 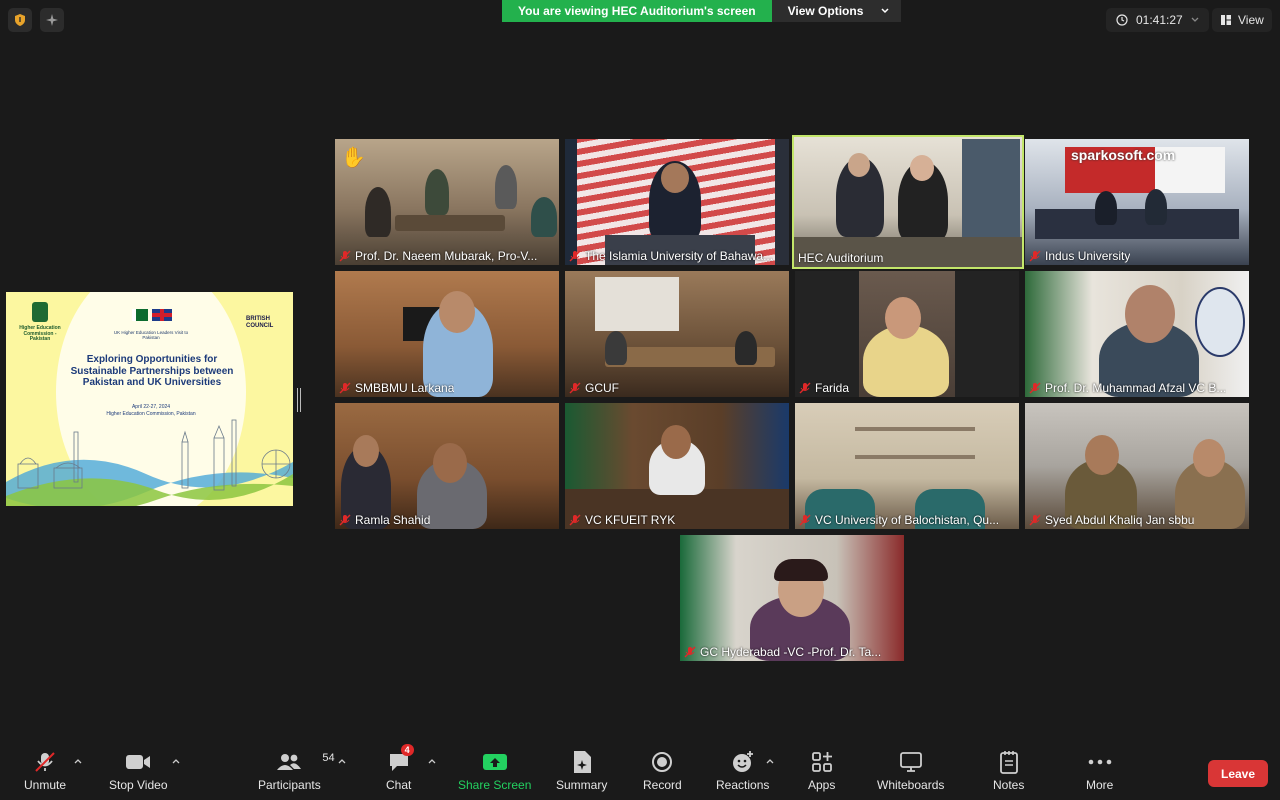 What do you see at coordinates (1100, 785) in the screenshot?
I see `more-label: More` at bounding box center [1100, 785].